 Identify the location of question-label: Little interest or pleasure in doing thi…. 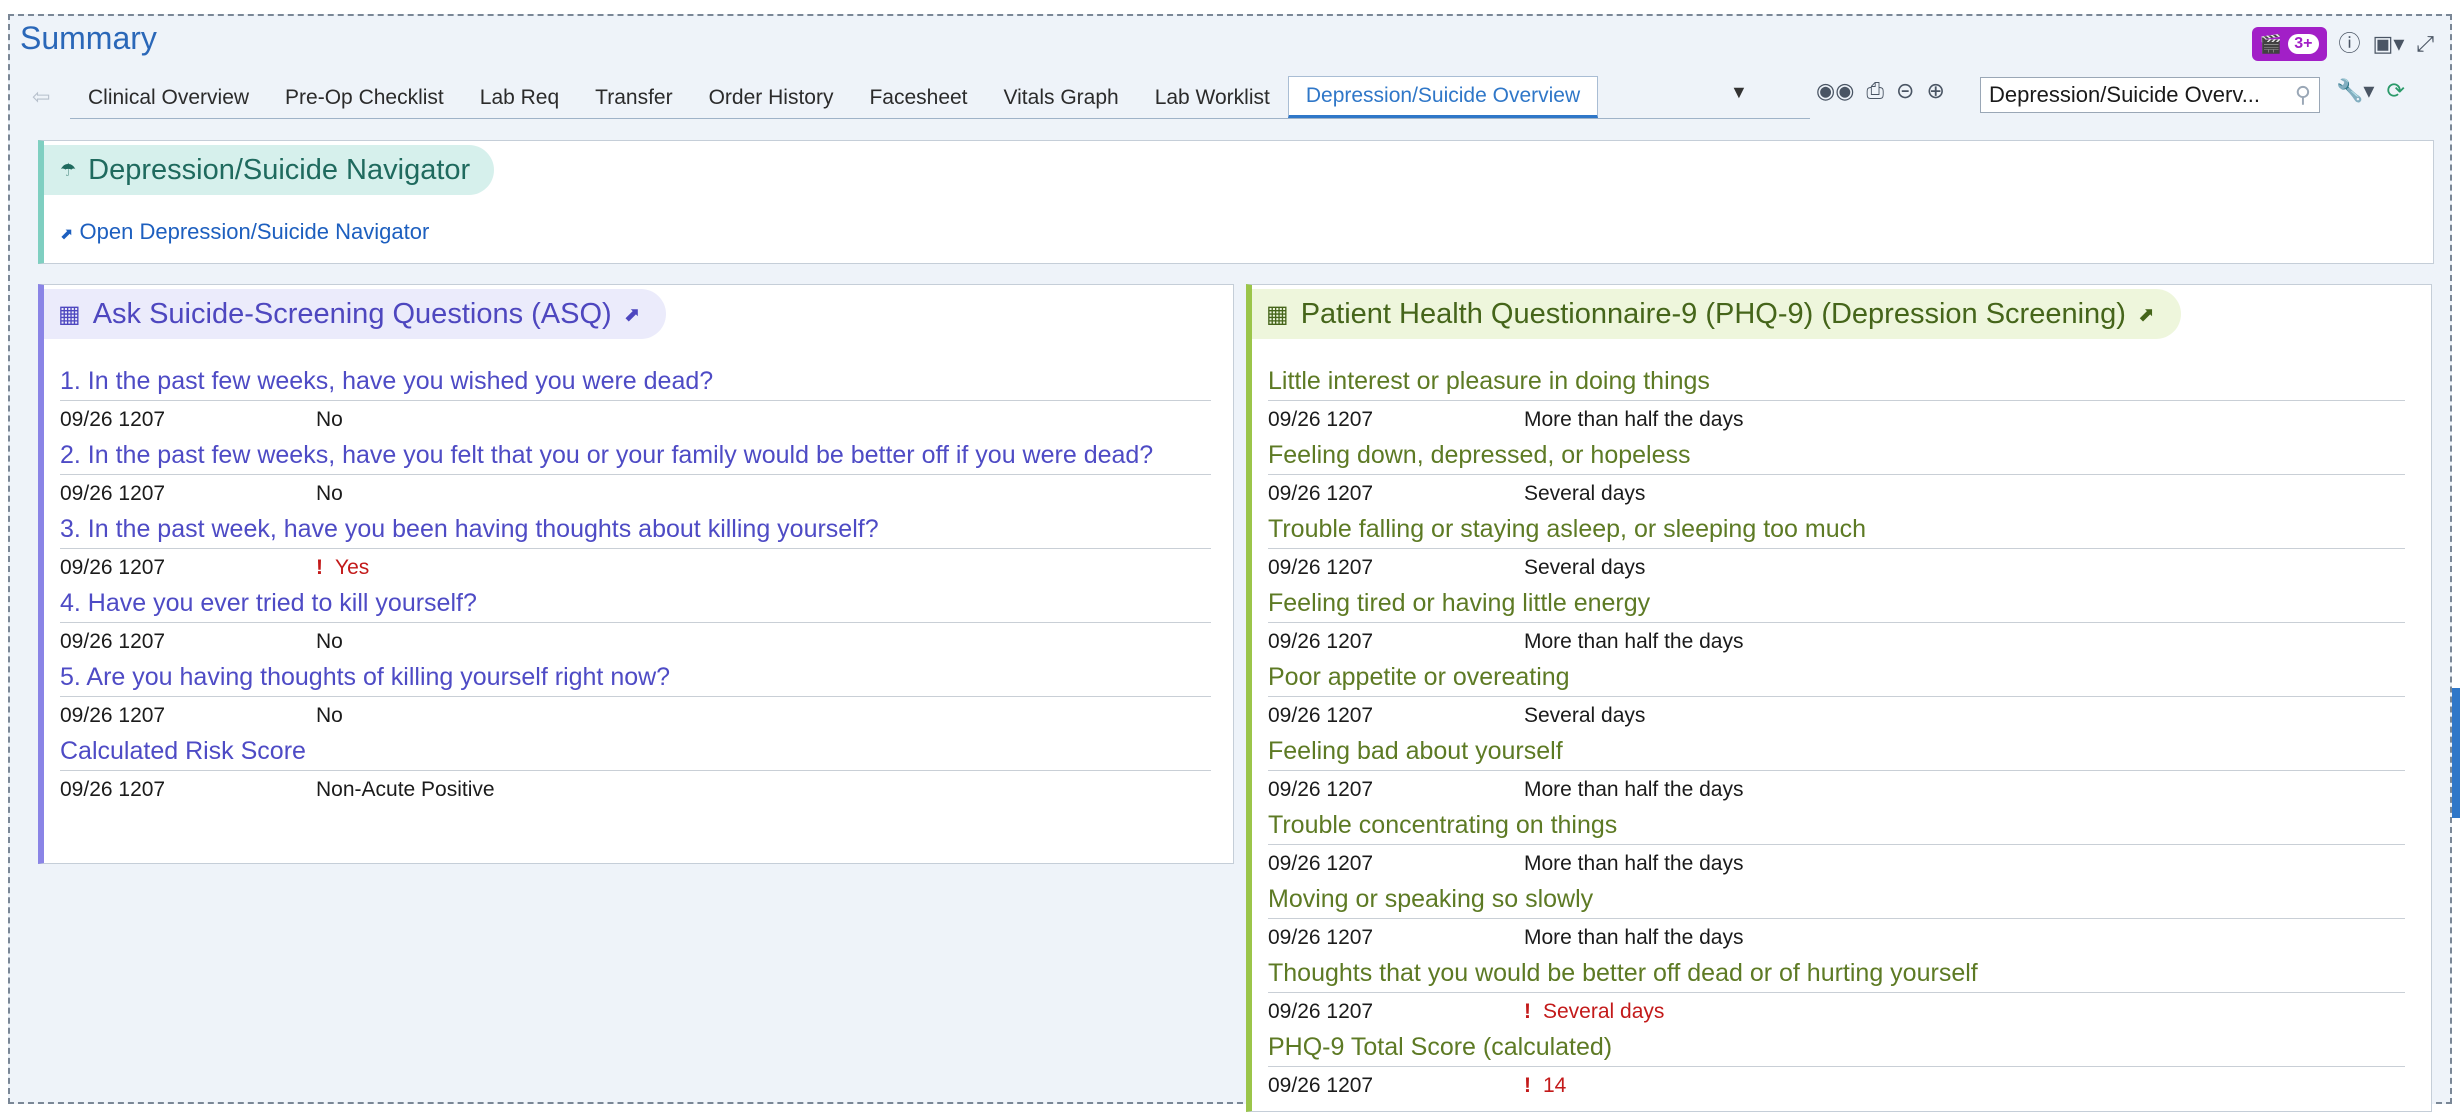
(1836, 383).